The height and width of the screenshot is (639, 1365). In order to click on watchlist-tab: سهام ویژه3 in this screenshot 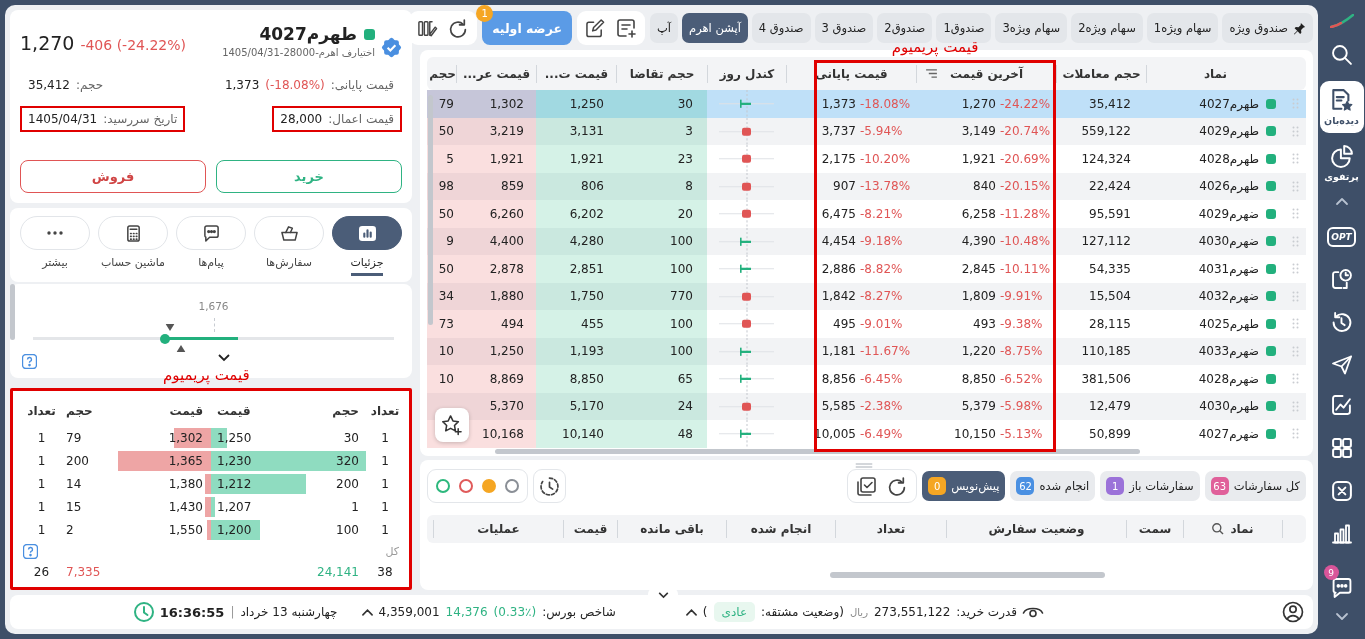, I will do `click(1031, 28)`.